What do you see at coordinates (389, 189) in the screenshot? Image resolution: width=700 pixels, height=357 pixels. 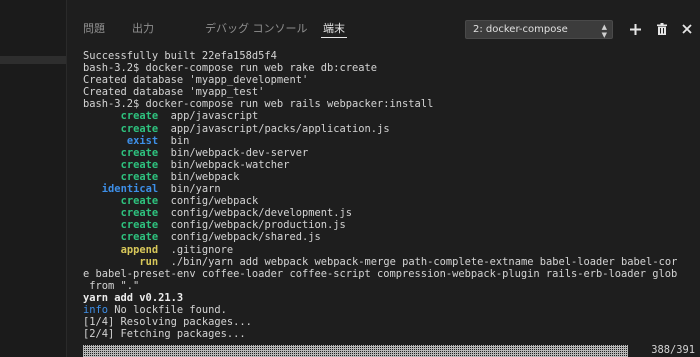 I see `terminal-line: identical bin/yarn` at bounding box center [389, 189].